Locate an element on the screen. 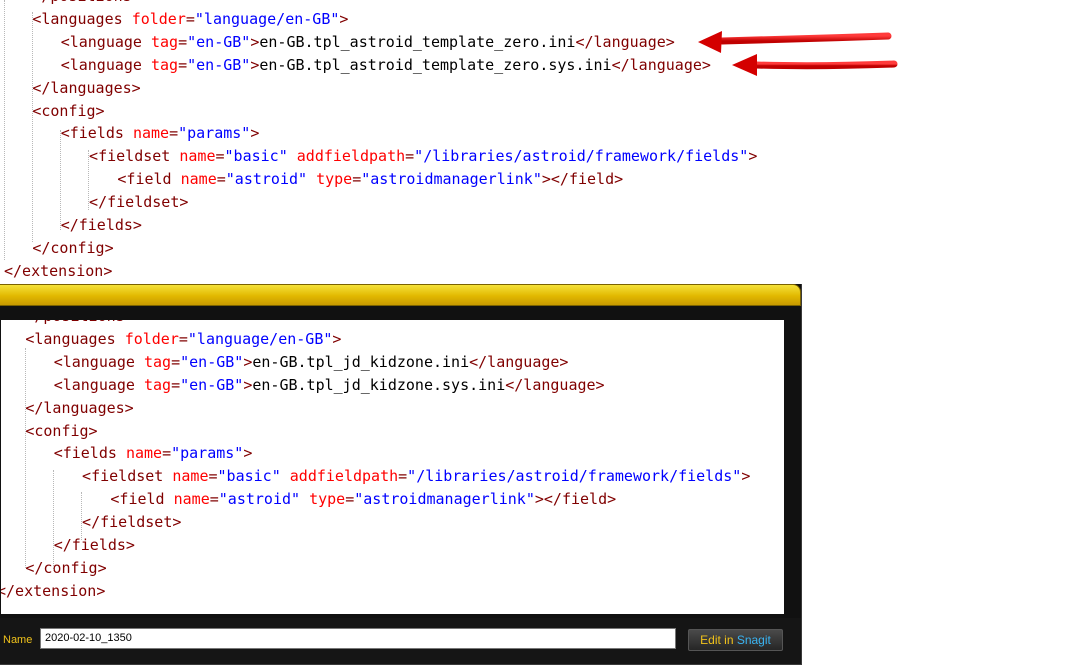 This screenshot has width=1067, height=665. snagit-title-bar is located at coordinates (400, 295).